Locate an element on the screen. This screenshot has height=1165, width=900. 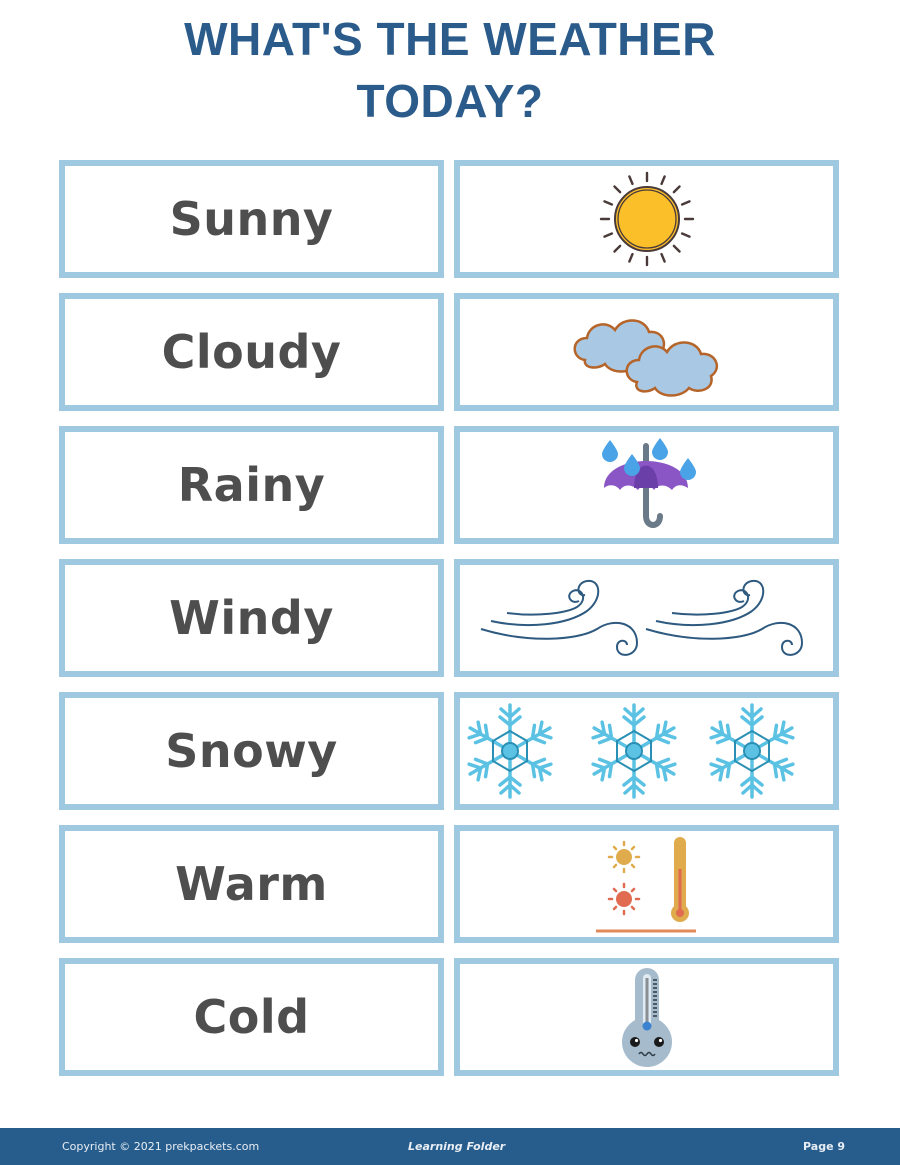
picture-card-windy is located at coordinates (646, 618).